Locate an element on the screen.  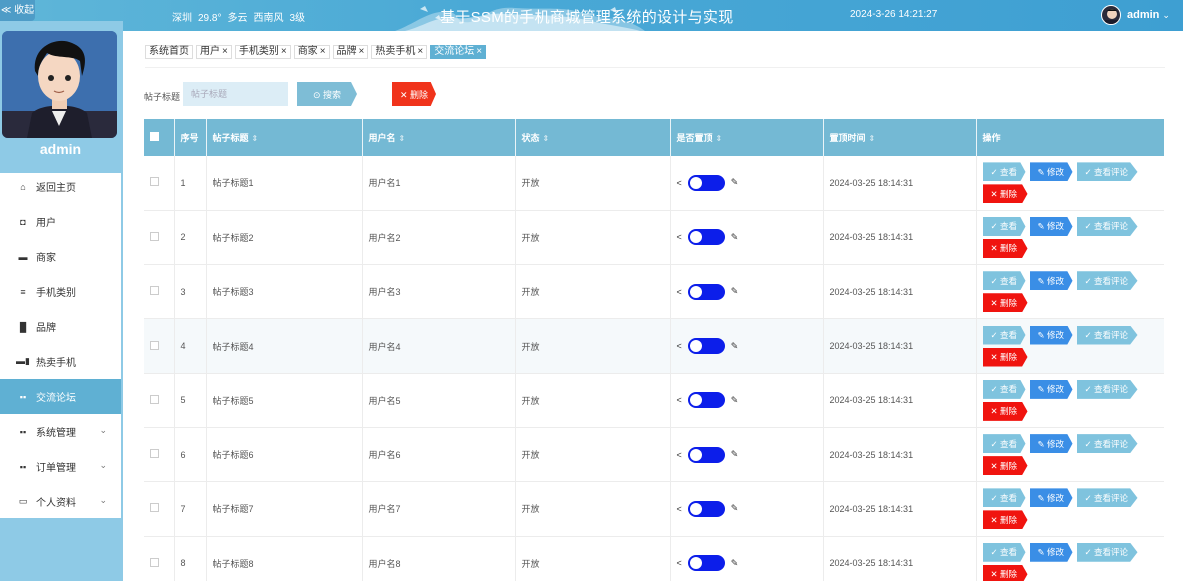
search-button: ⊙ 搜索 is located at coordinates (327, 94).